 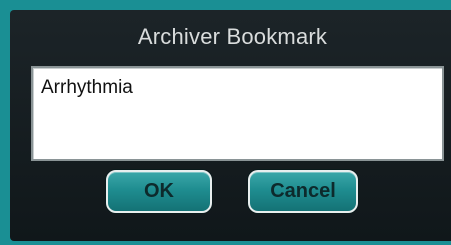 I want to click on dialog-title: Archiver Bookmark, so click(x=232, y=36).